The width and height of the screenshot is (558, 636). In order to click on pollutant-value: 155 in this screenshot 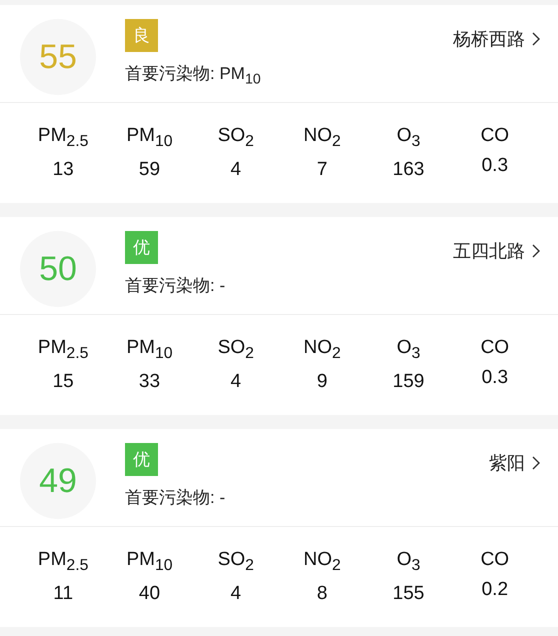, I will do `click(408, 593)`.